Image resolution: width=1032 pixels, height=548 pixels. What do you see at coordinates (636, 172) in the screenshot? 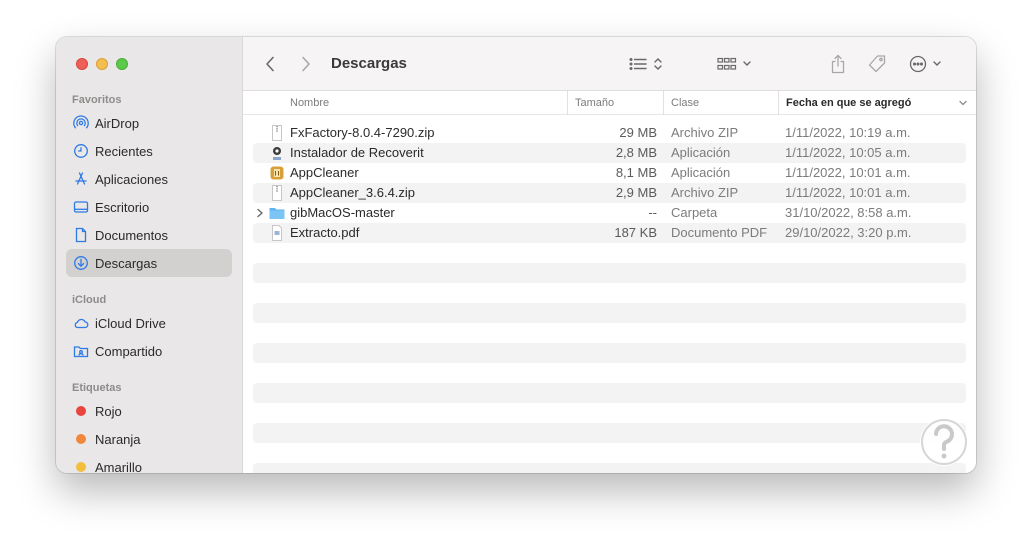
I see `file-size: 8,1 MB` at bounding box center [636, 172].